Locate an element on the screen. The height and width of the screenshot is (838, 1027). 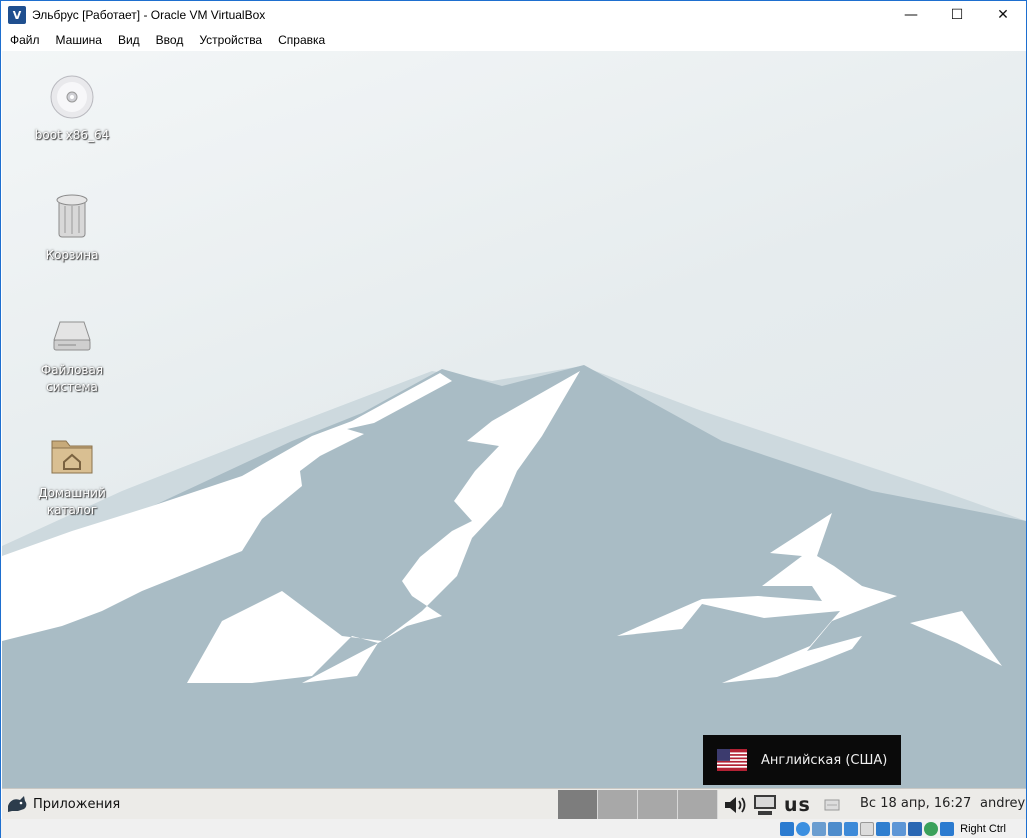
shared-folder-icon is located at coordinates (867, 828).